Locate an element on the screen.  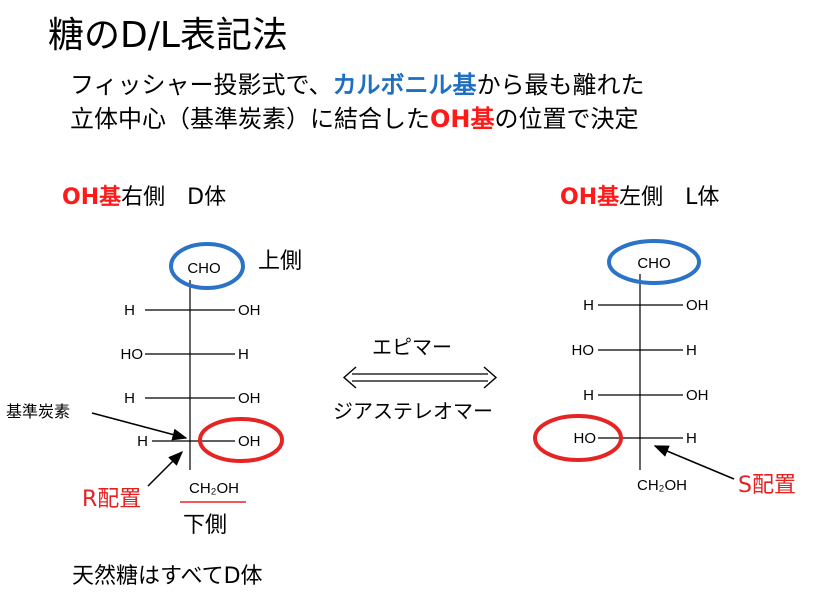
l-row-3-left: H is located at coordinates (588, 395).